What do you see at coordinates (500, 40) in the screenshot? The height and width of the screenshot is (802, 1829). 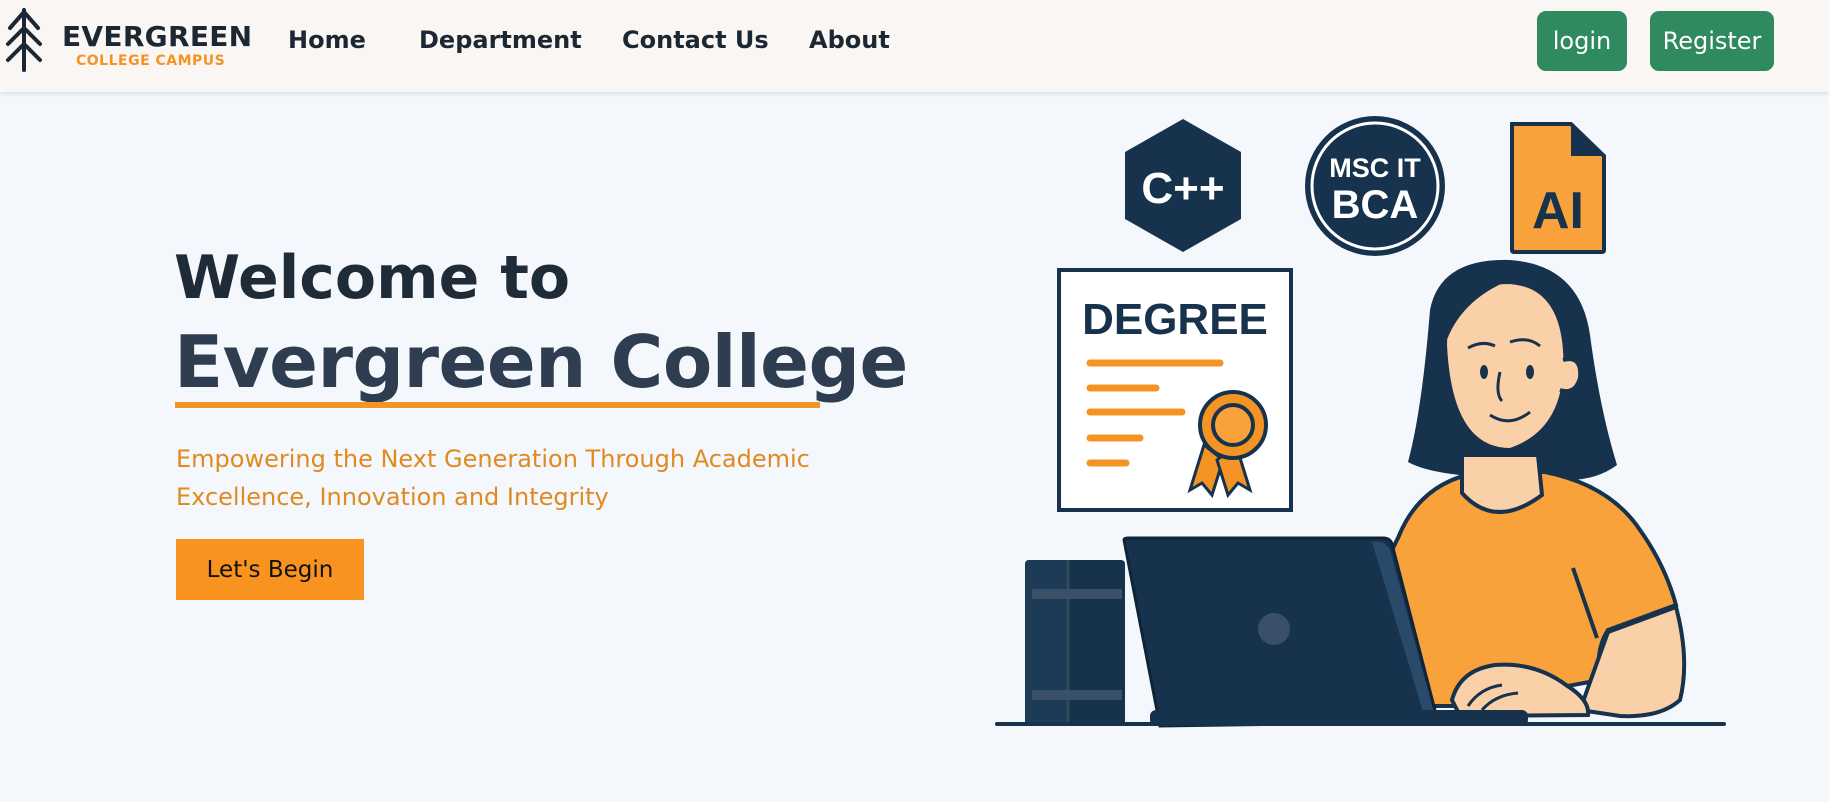 I see `nav-department: Department` at bounding box center [500, 40].